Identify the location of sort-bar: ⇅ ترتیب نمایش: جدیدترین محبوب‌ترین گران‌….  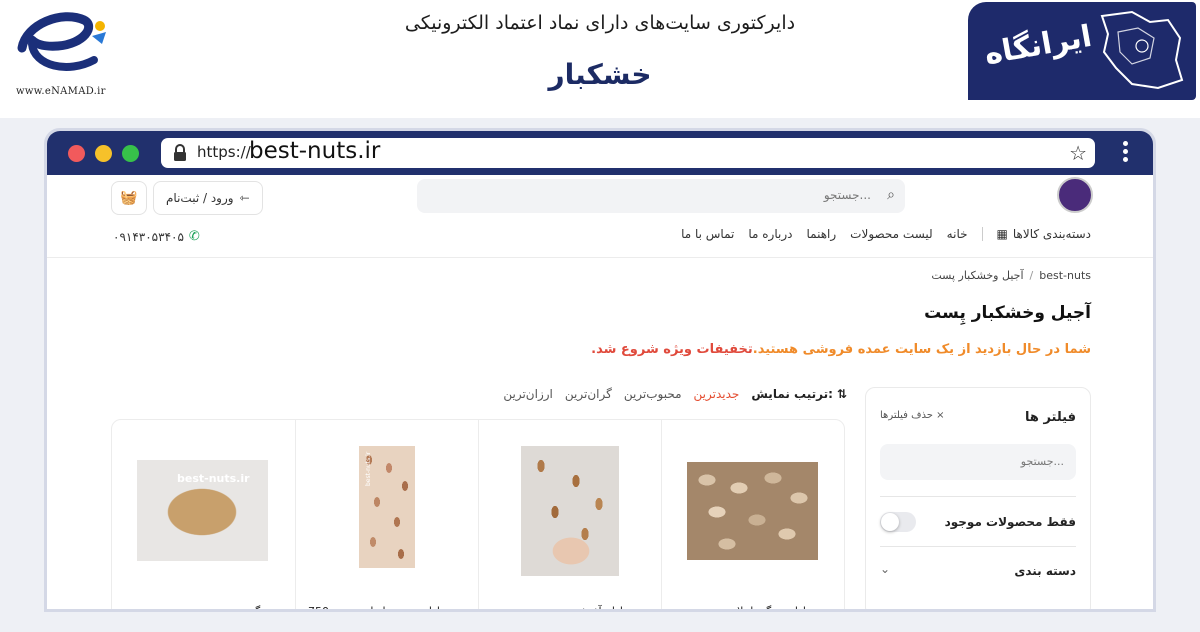
(675, 394).